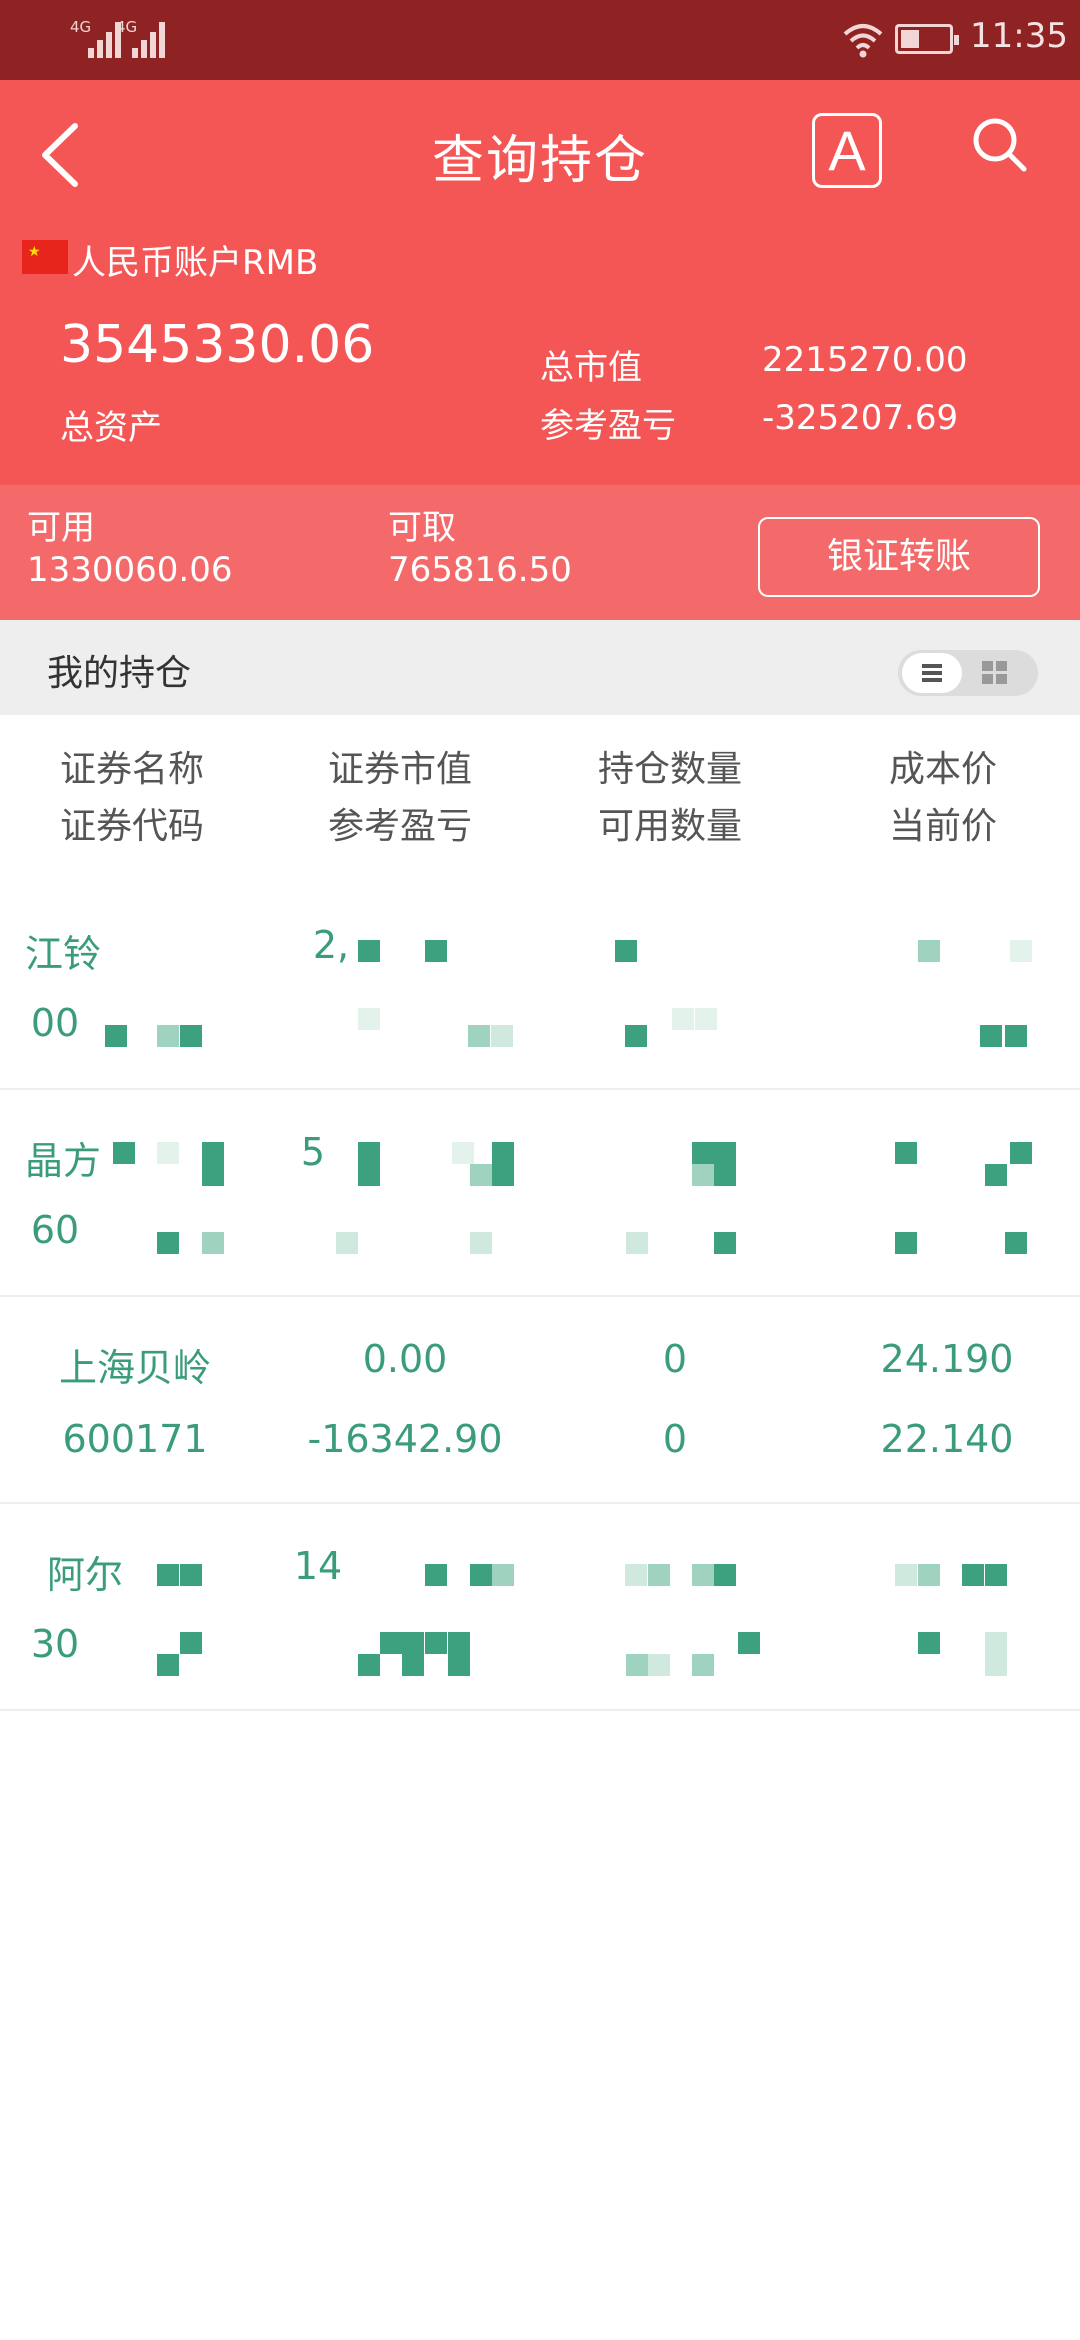 Image resolution: width=1080 pixels, height=2340 pixels. I want to click on column-header-current-price: 当前价, so click(942, 826).